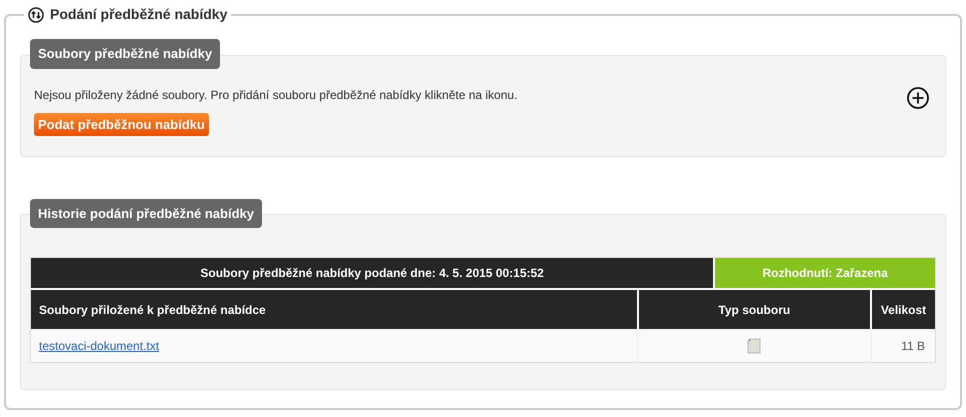 Image resolution: width=966 pixels, height=417 pixels. What do you see at coordinates (372, 273) in the screenshot?
I see `table-header: Soubory předběžné nabídky podané dne: 4. 5. 2015 00:15:52` at bounding box center [372, 273].